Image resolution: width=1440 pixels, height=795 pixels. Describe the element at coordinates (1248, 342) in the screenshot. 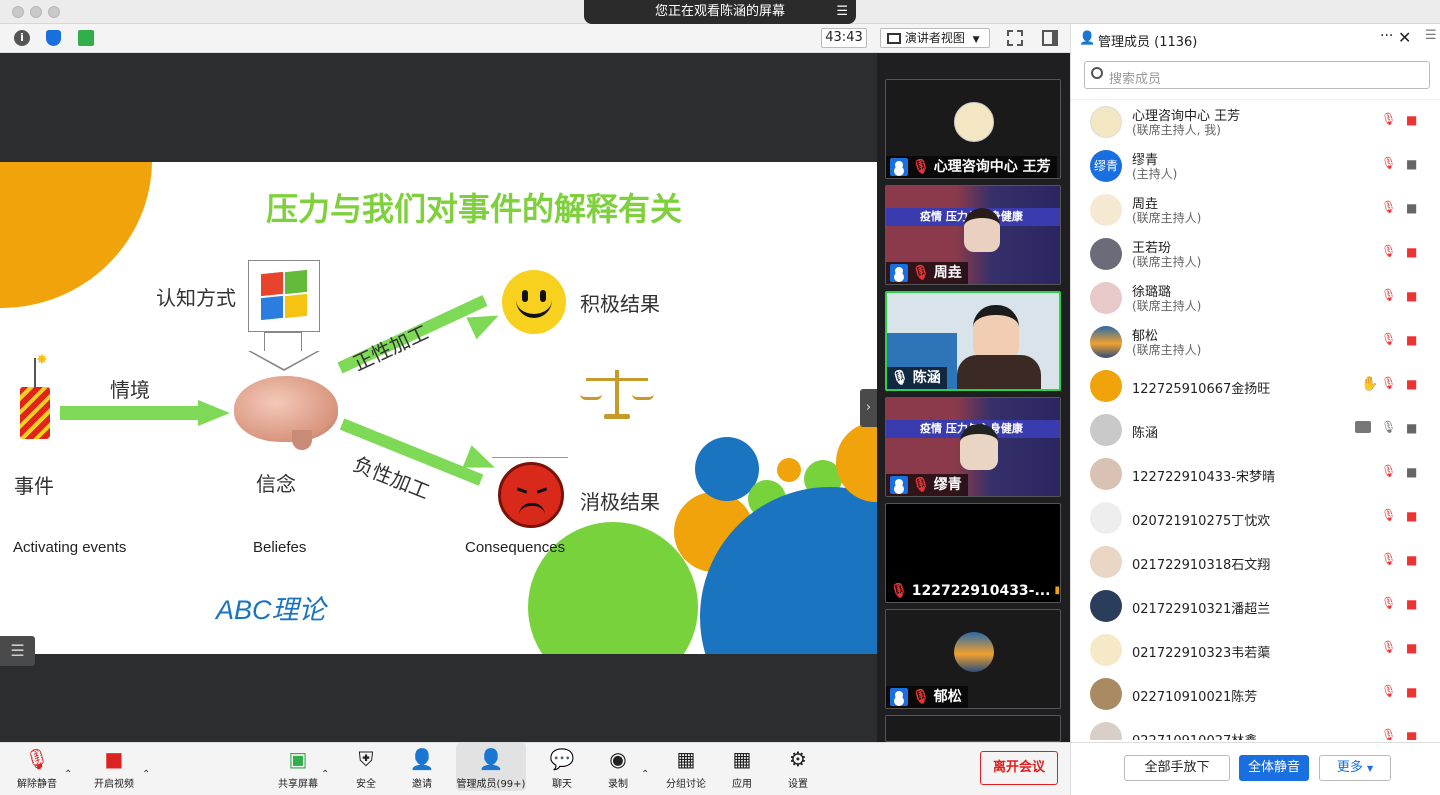

I see `list-item: 郁松 (联席主持人) 🎙 ■` at that location.